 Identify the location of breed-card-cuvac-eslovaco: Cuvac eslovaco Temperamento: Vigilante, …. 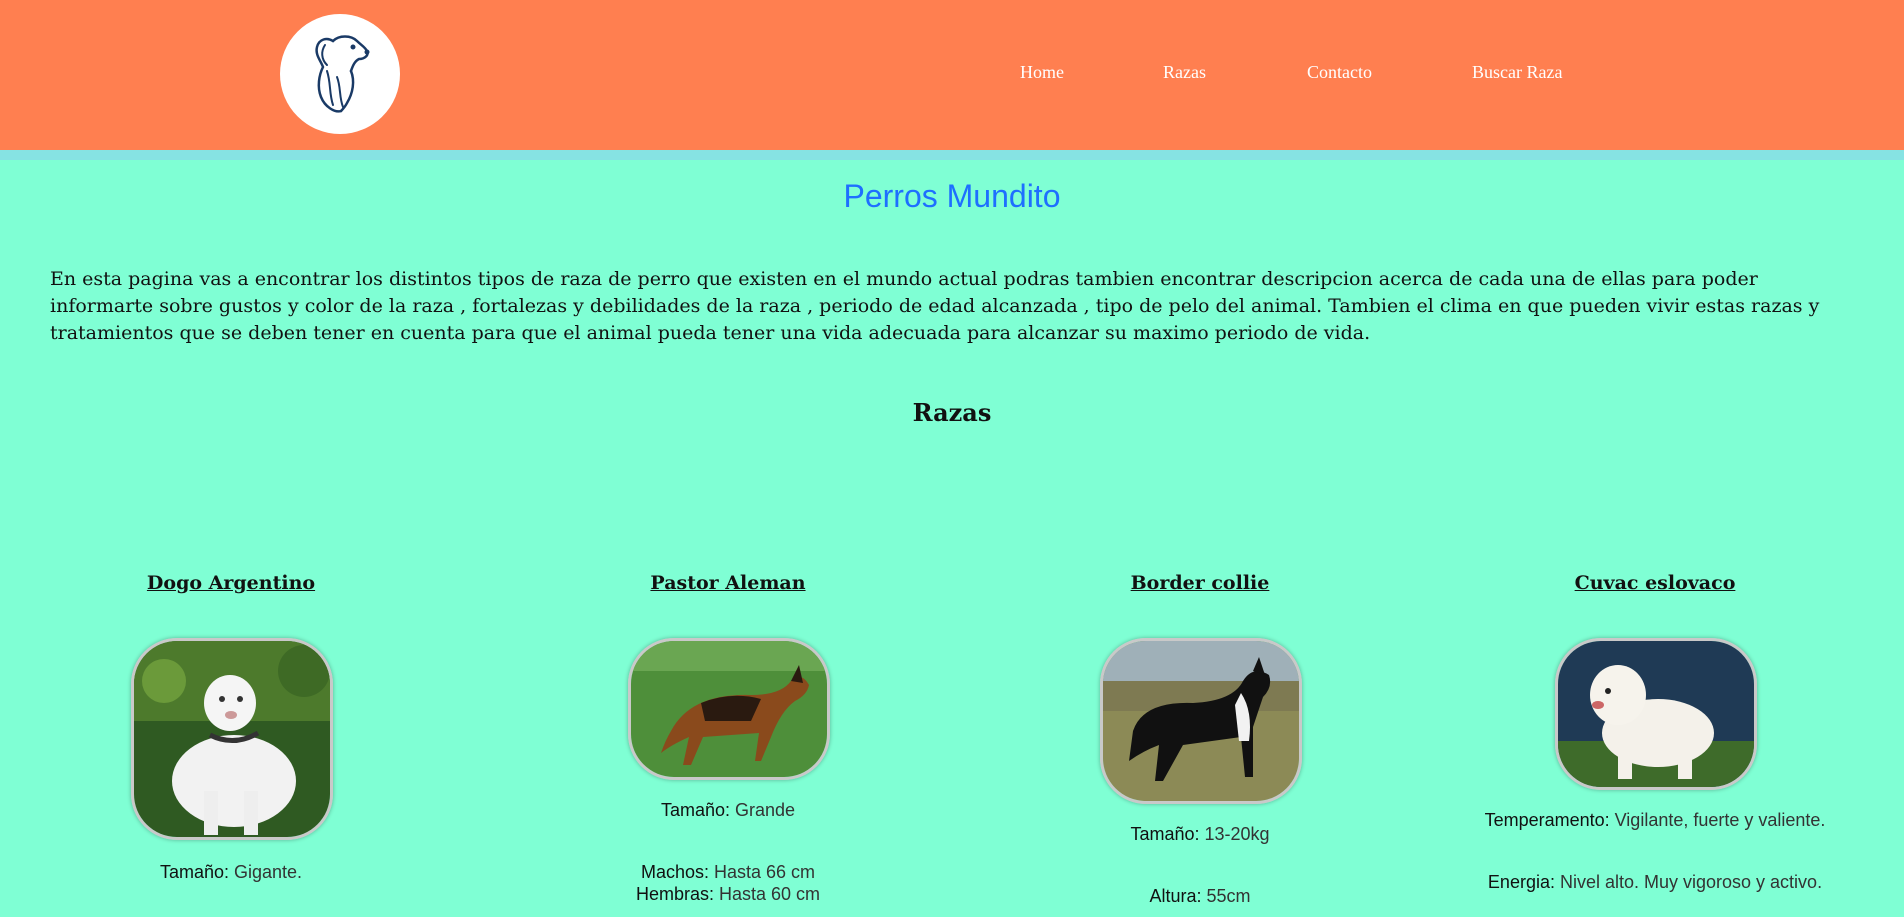
(1655, 742).